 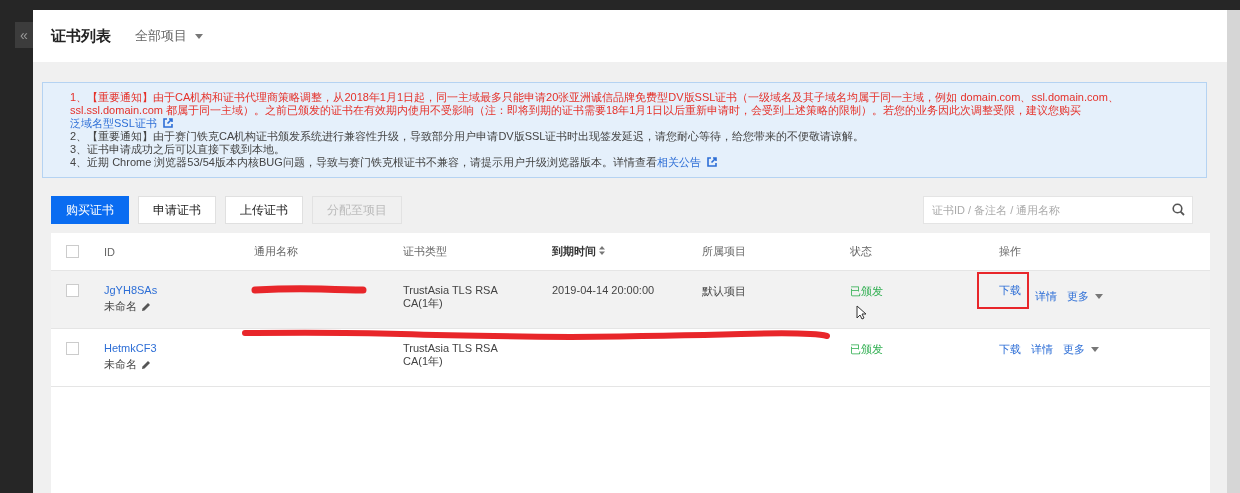 I want to click on column-header: 证书类型, so click(x=425, y=251).